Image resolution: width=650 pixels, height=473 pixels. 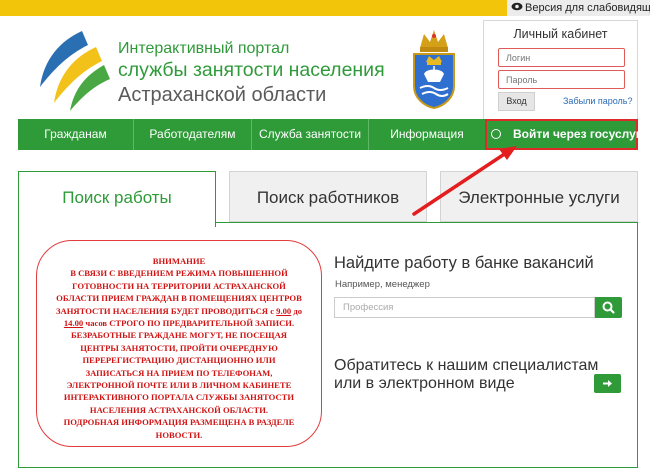 What do you see at coordinates (464, 307) in the screenshot?
I see `profession-search-input: Профессия` at bounding box center [464, 307].